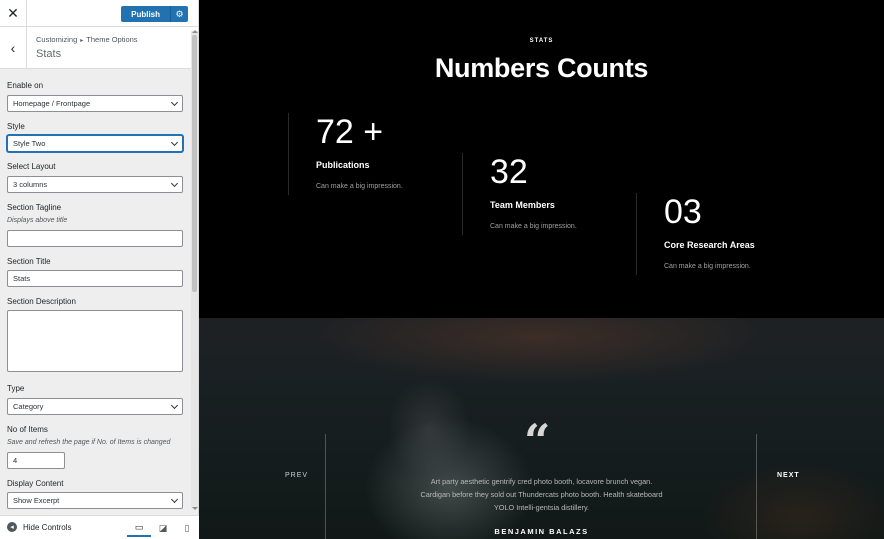 Image resolution: width=884 pixels, height=539 pixels. What do you see at coordinates (709, 245) in the screenshot?
I see `stat-label: Core Research Areas` at bounding box center [709, 245].